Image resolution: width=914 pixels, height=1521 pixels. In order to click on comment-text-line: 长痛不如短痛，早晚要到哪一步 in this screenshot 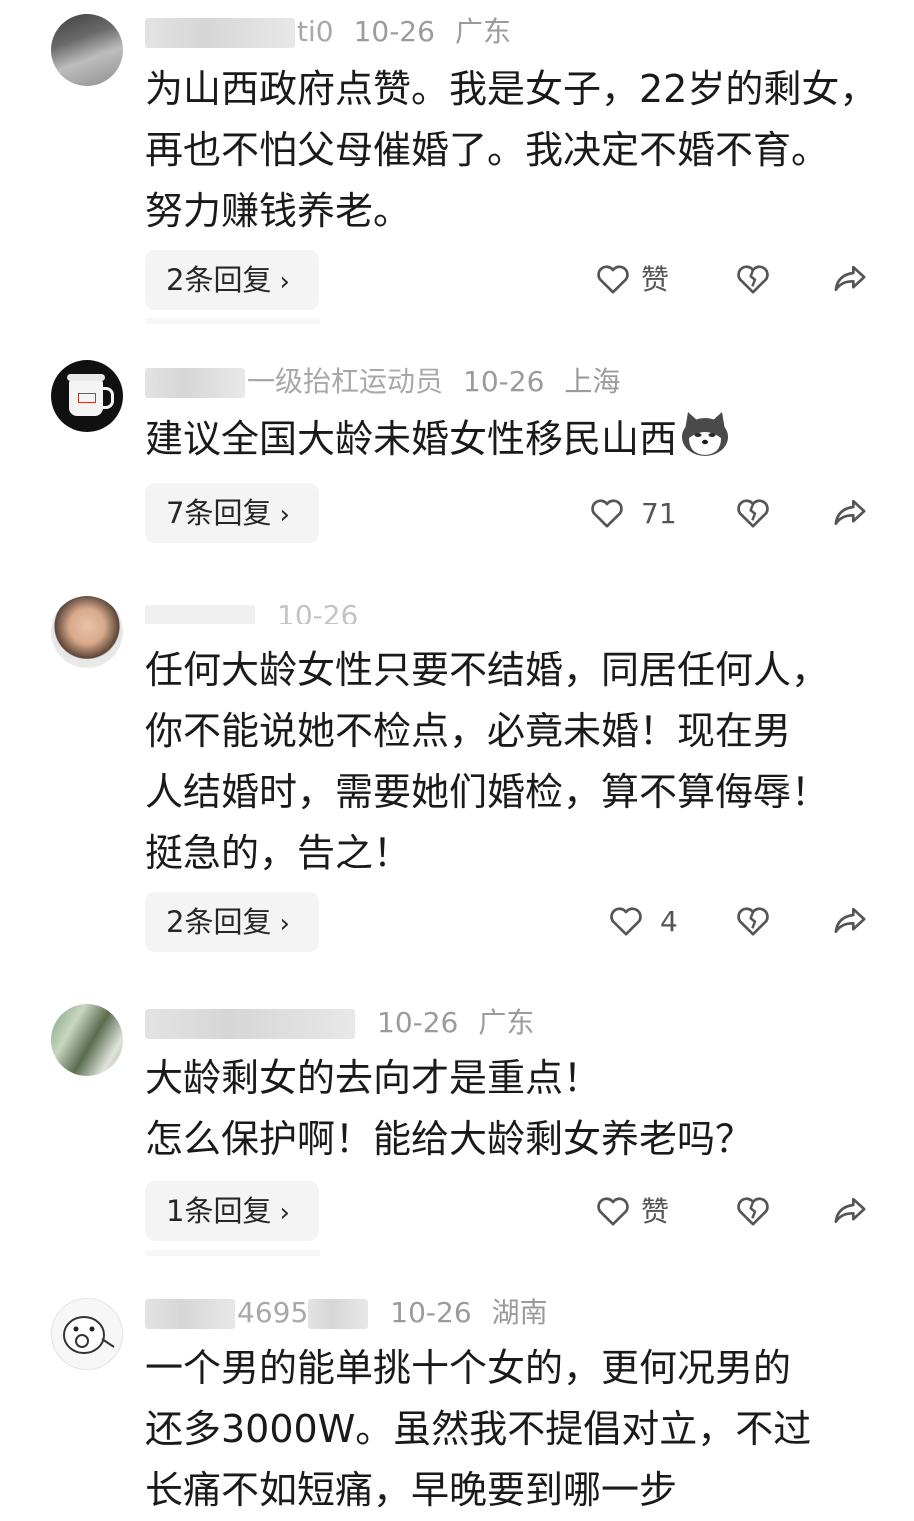, I will do `click(411, 1490)`.